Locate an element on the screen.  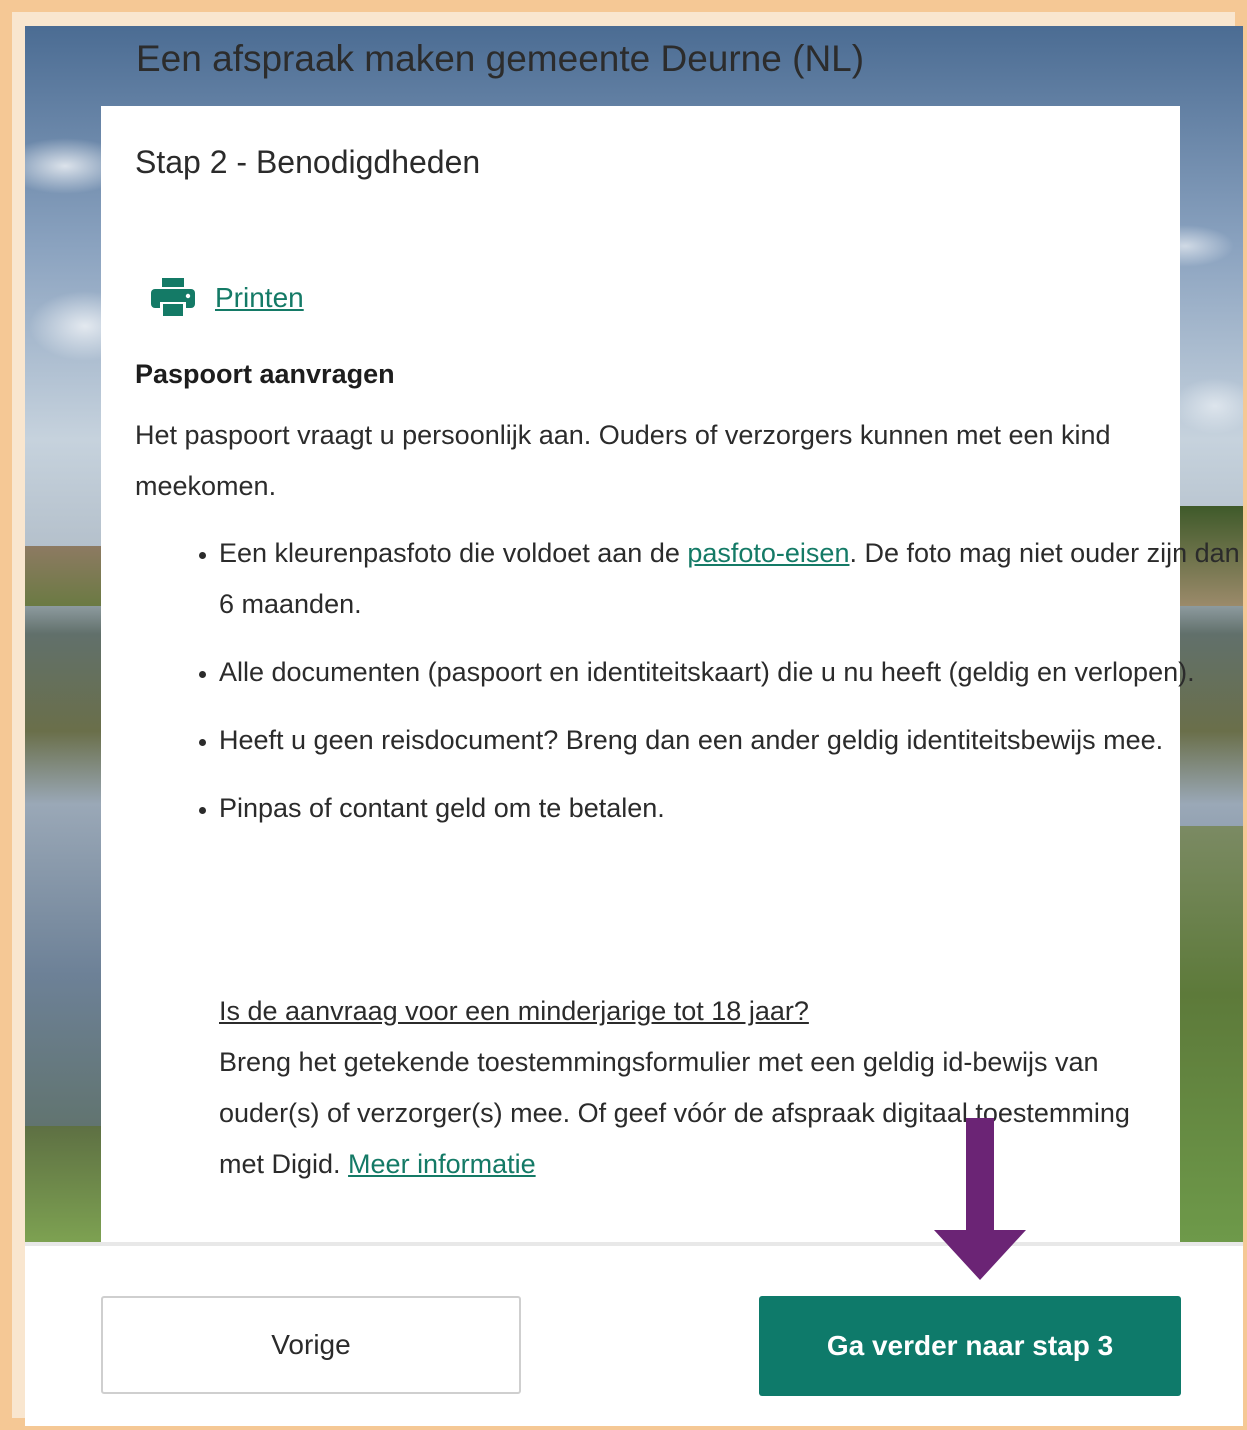
previous-button: Vorige is located at coordinates (311, 1345).